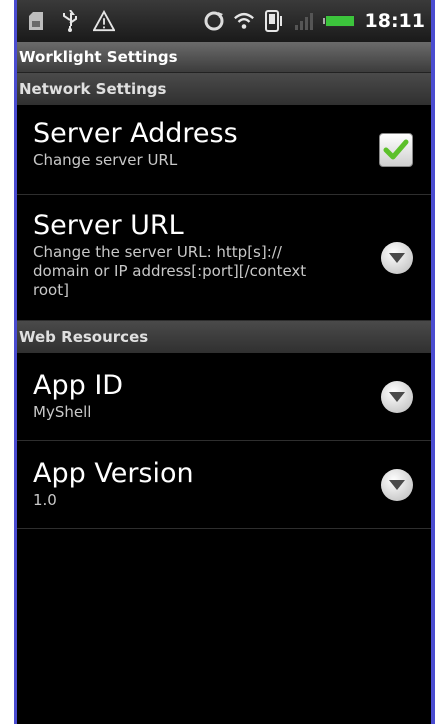 The width and height of the screenshot is (439, 724). I want to click on pref-title: Server Address, so click(135, 133).